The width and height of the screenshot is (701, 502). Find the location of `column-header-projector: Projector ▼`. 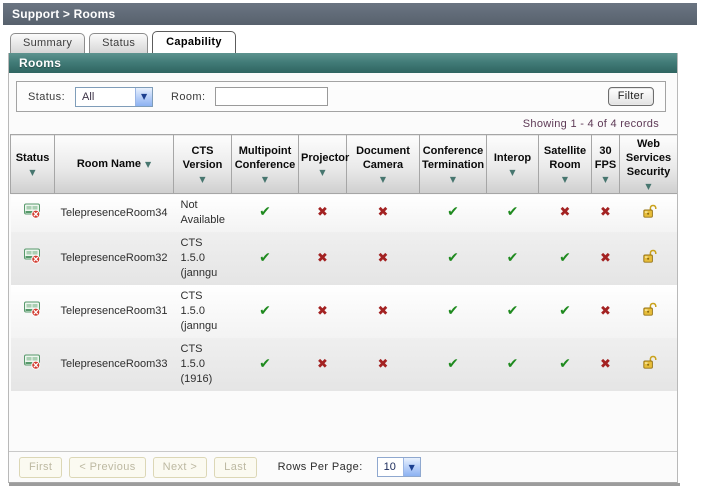

column-header-projector: Projector ▼ is located at coordinates (324, 164).